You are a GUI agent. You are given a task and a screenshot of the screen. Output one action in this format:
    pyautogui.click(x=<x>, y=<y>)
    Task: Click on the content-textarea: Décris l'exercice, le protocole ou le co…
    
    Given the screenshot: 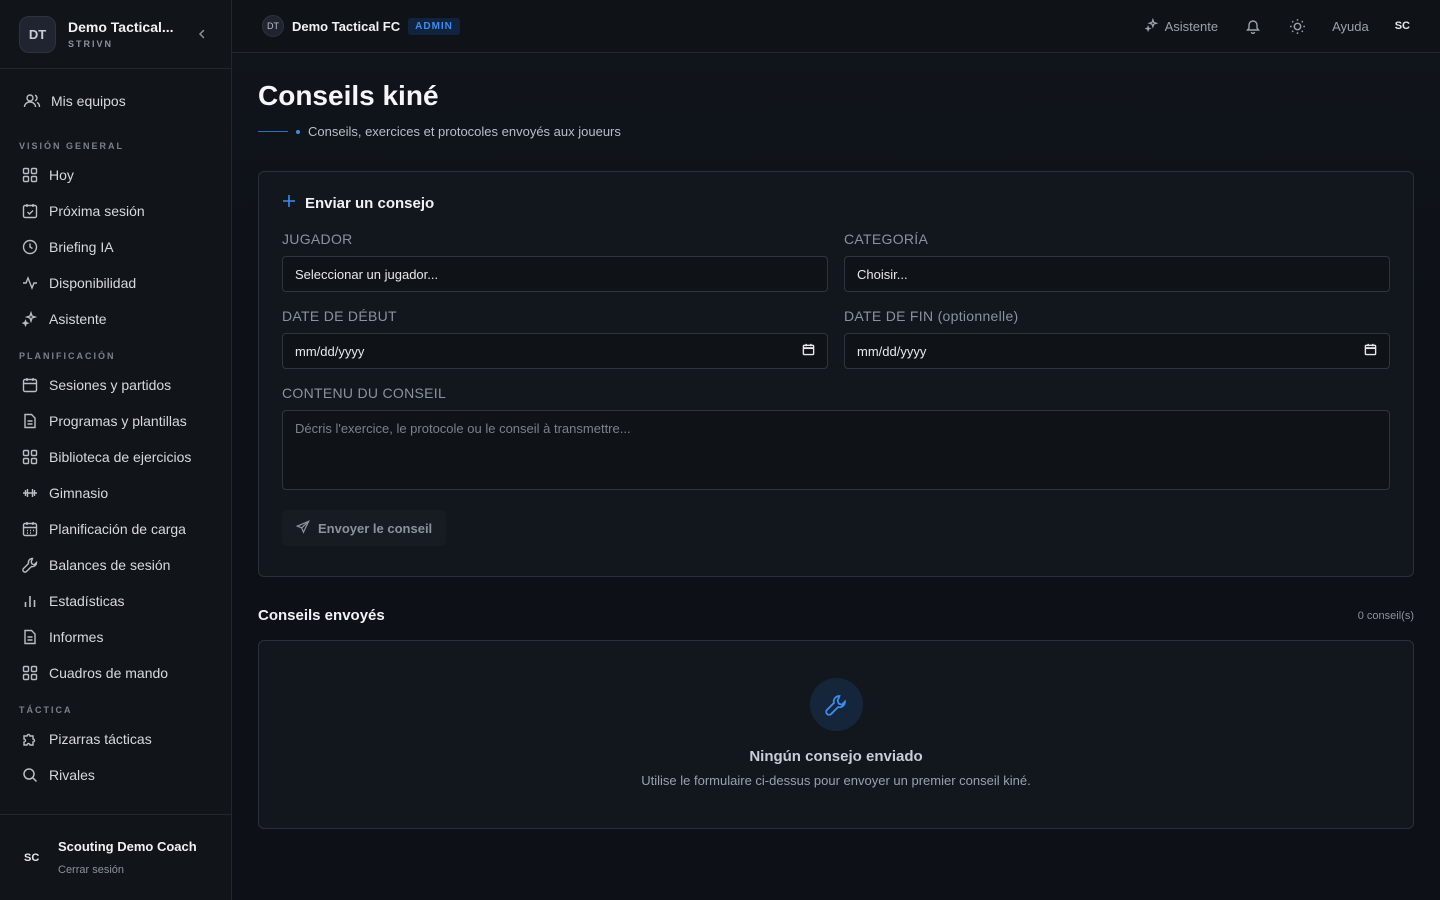 What is the action you would take?
    pyautogui.click(x=836, y=450)
    